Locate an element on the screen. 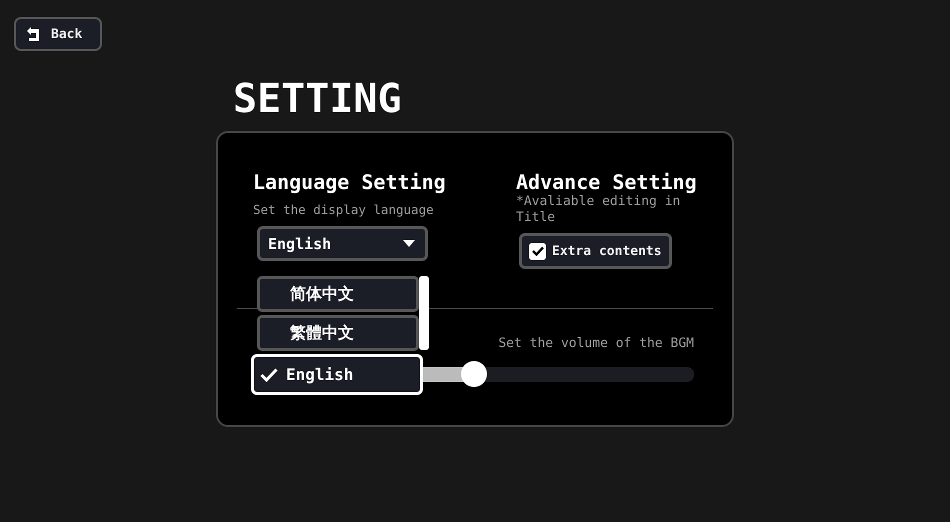 The width and height of the screenshot is (950, 522). dropdown-option: English is located at coordinates (337, 374).